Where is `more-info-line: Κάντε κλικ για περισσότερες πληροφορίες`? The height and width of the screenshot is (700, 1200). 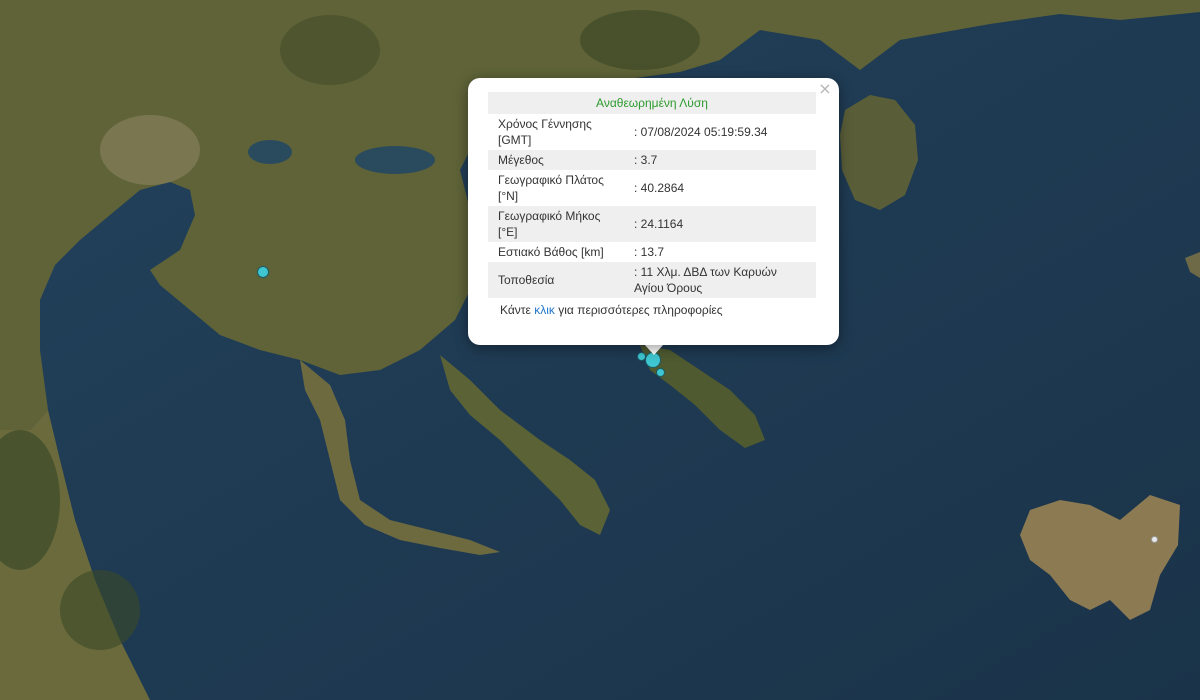 more-info-line: Κάντε κλικ για περισσότερες πληροφορίες is located at coordinates (653, 310).